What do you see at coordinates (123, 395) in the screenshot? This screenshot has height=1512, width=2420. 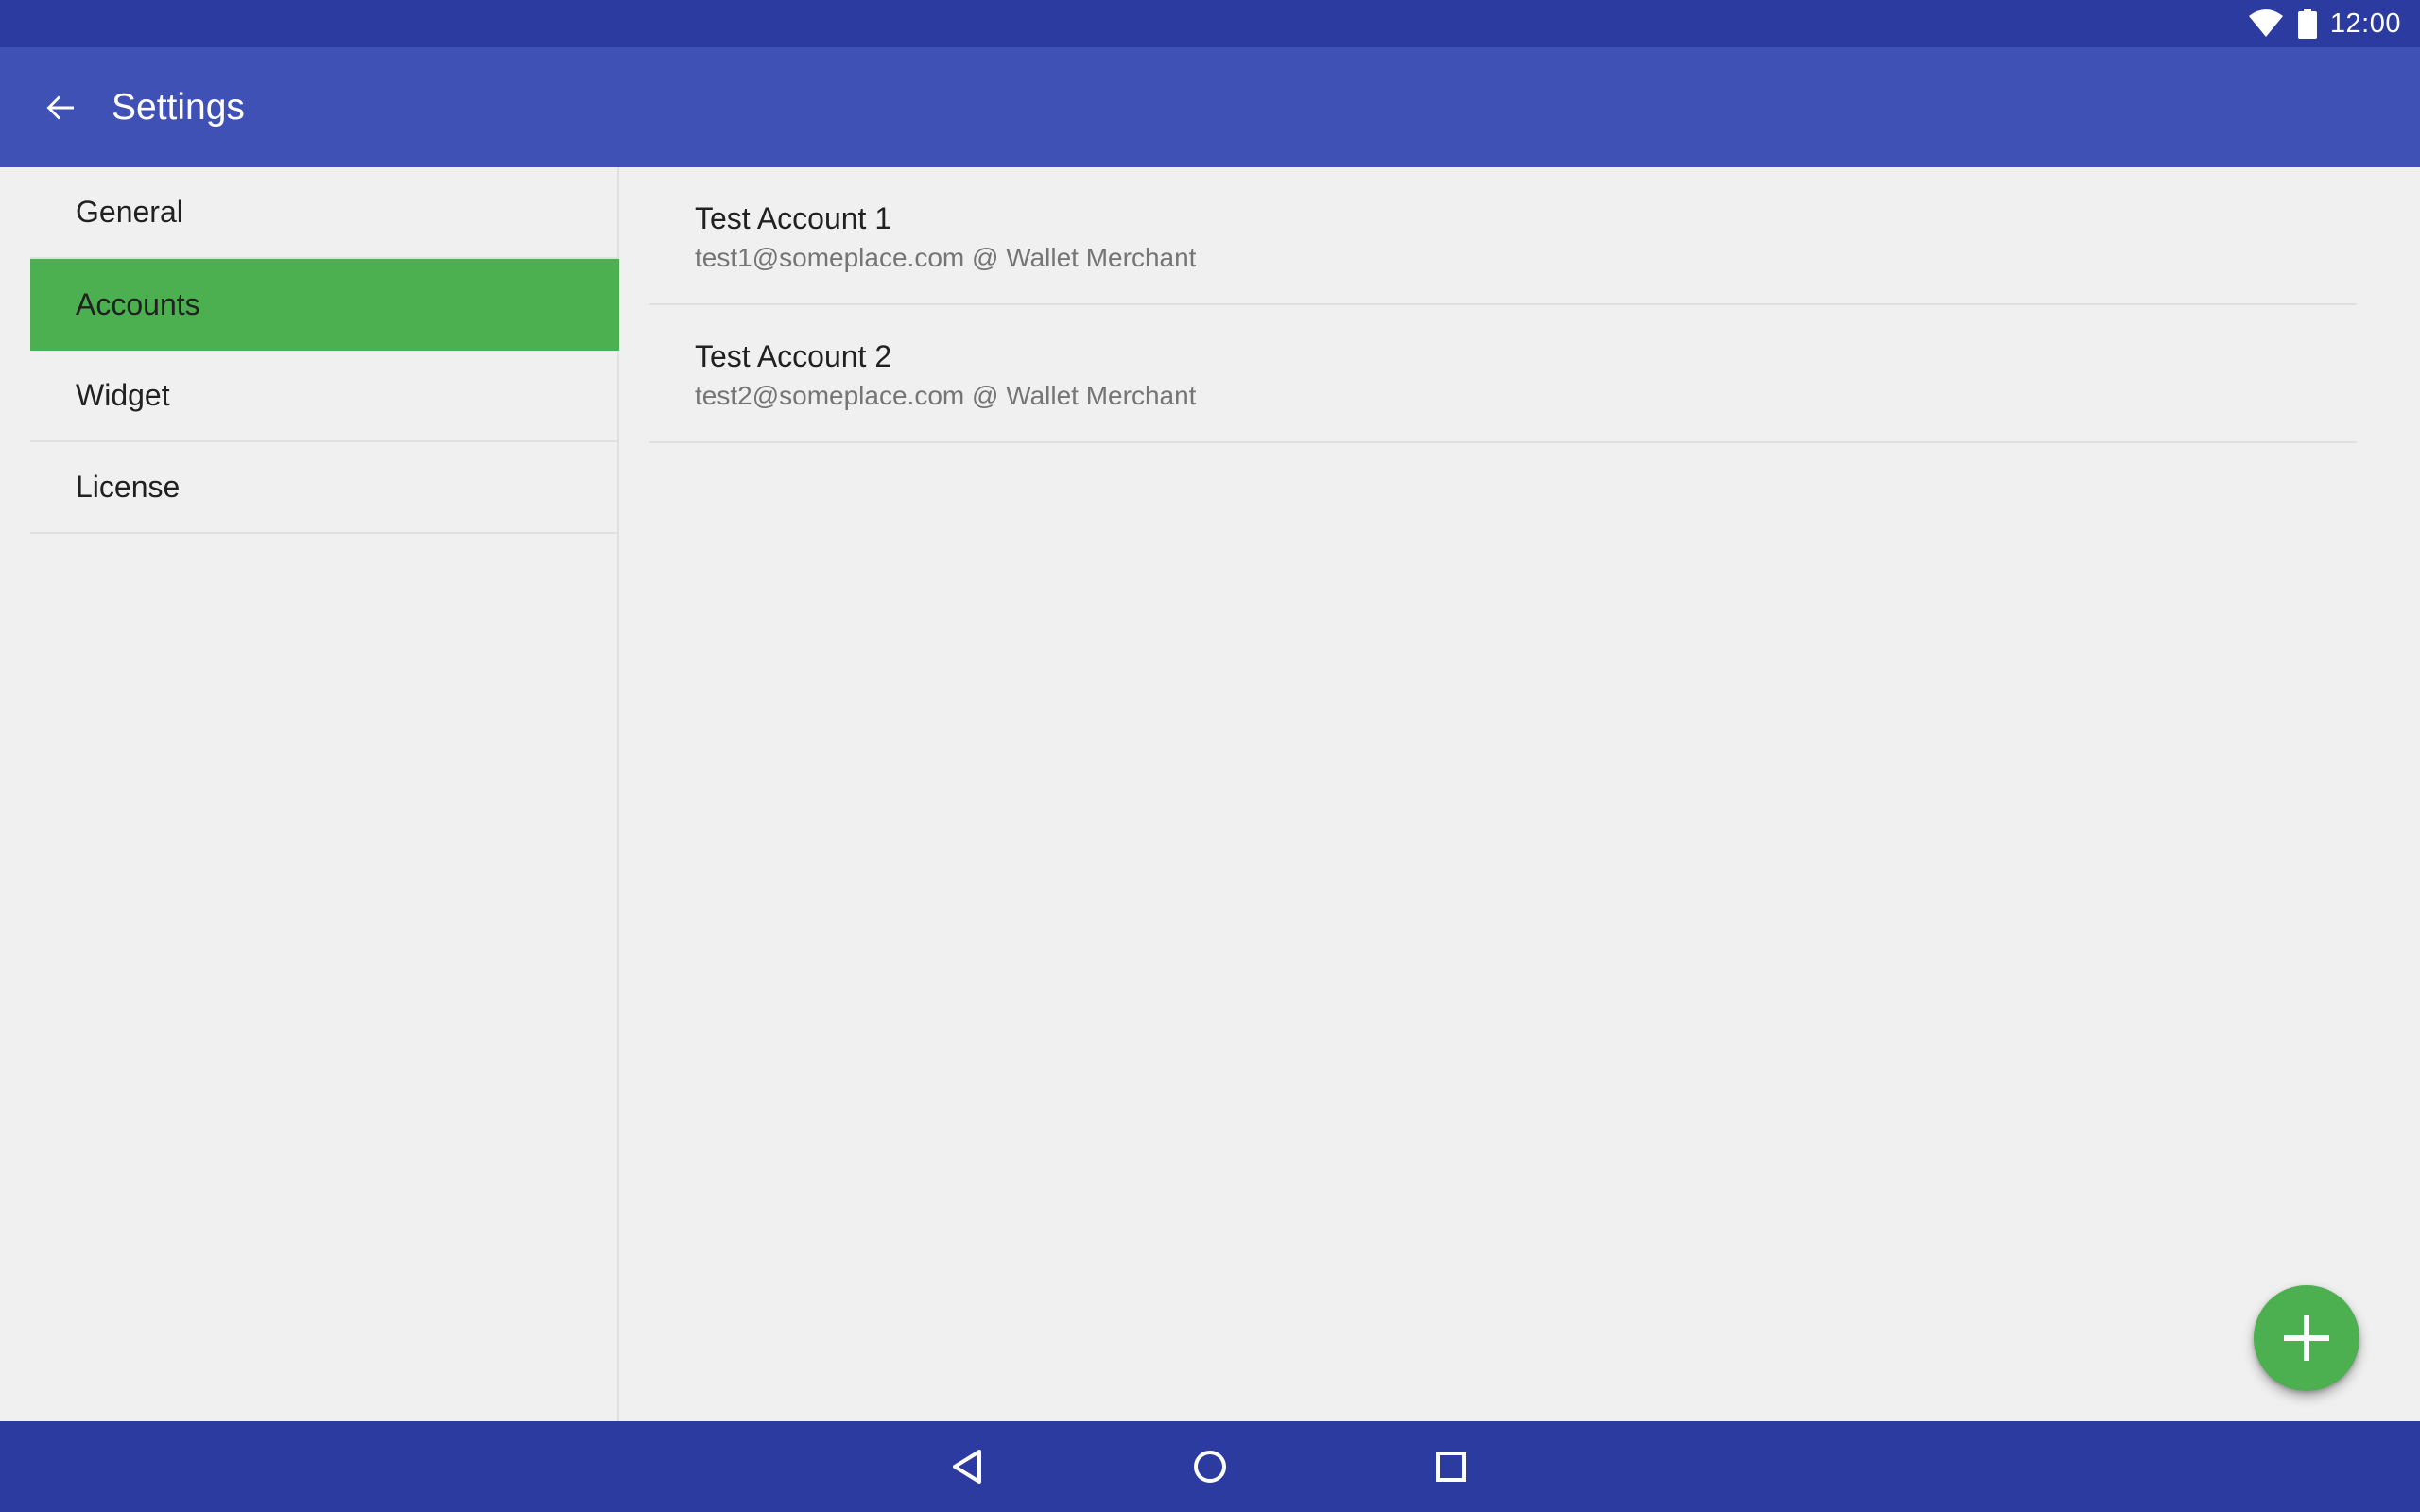 I see `sidebar-item-label: Widget` at bounding box center [123, 395].